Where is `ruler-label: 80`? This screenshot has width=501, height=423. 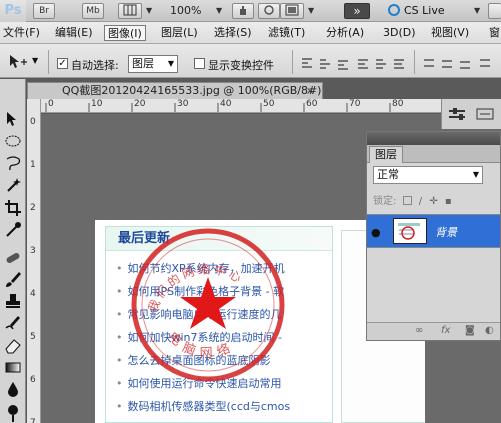
ruler-label: 80 is located at coordinates (398, 104).